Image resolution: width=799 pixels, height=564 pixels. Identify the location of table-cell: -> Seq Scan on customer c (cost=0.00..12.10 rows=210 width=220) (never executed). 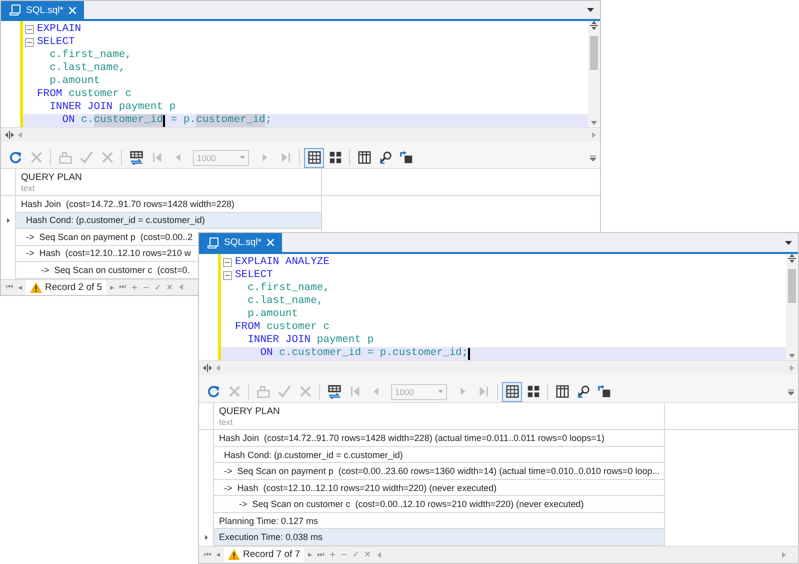
(401, 504).